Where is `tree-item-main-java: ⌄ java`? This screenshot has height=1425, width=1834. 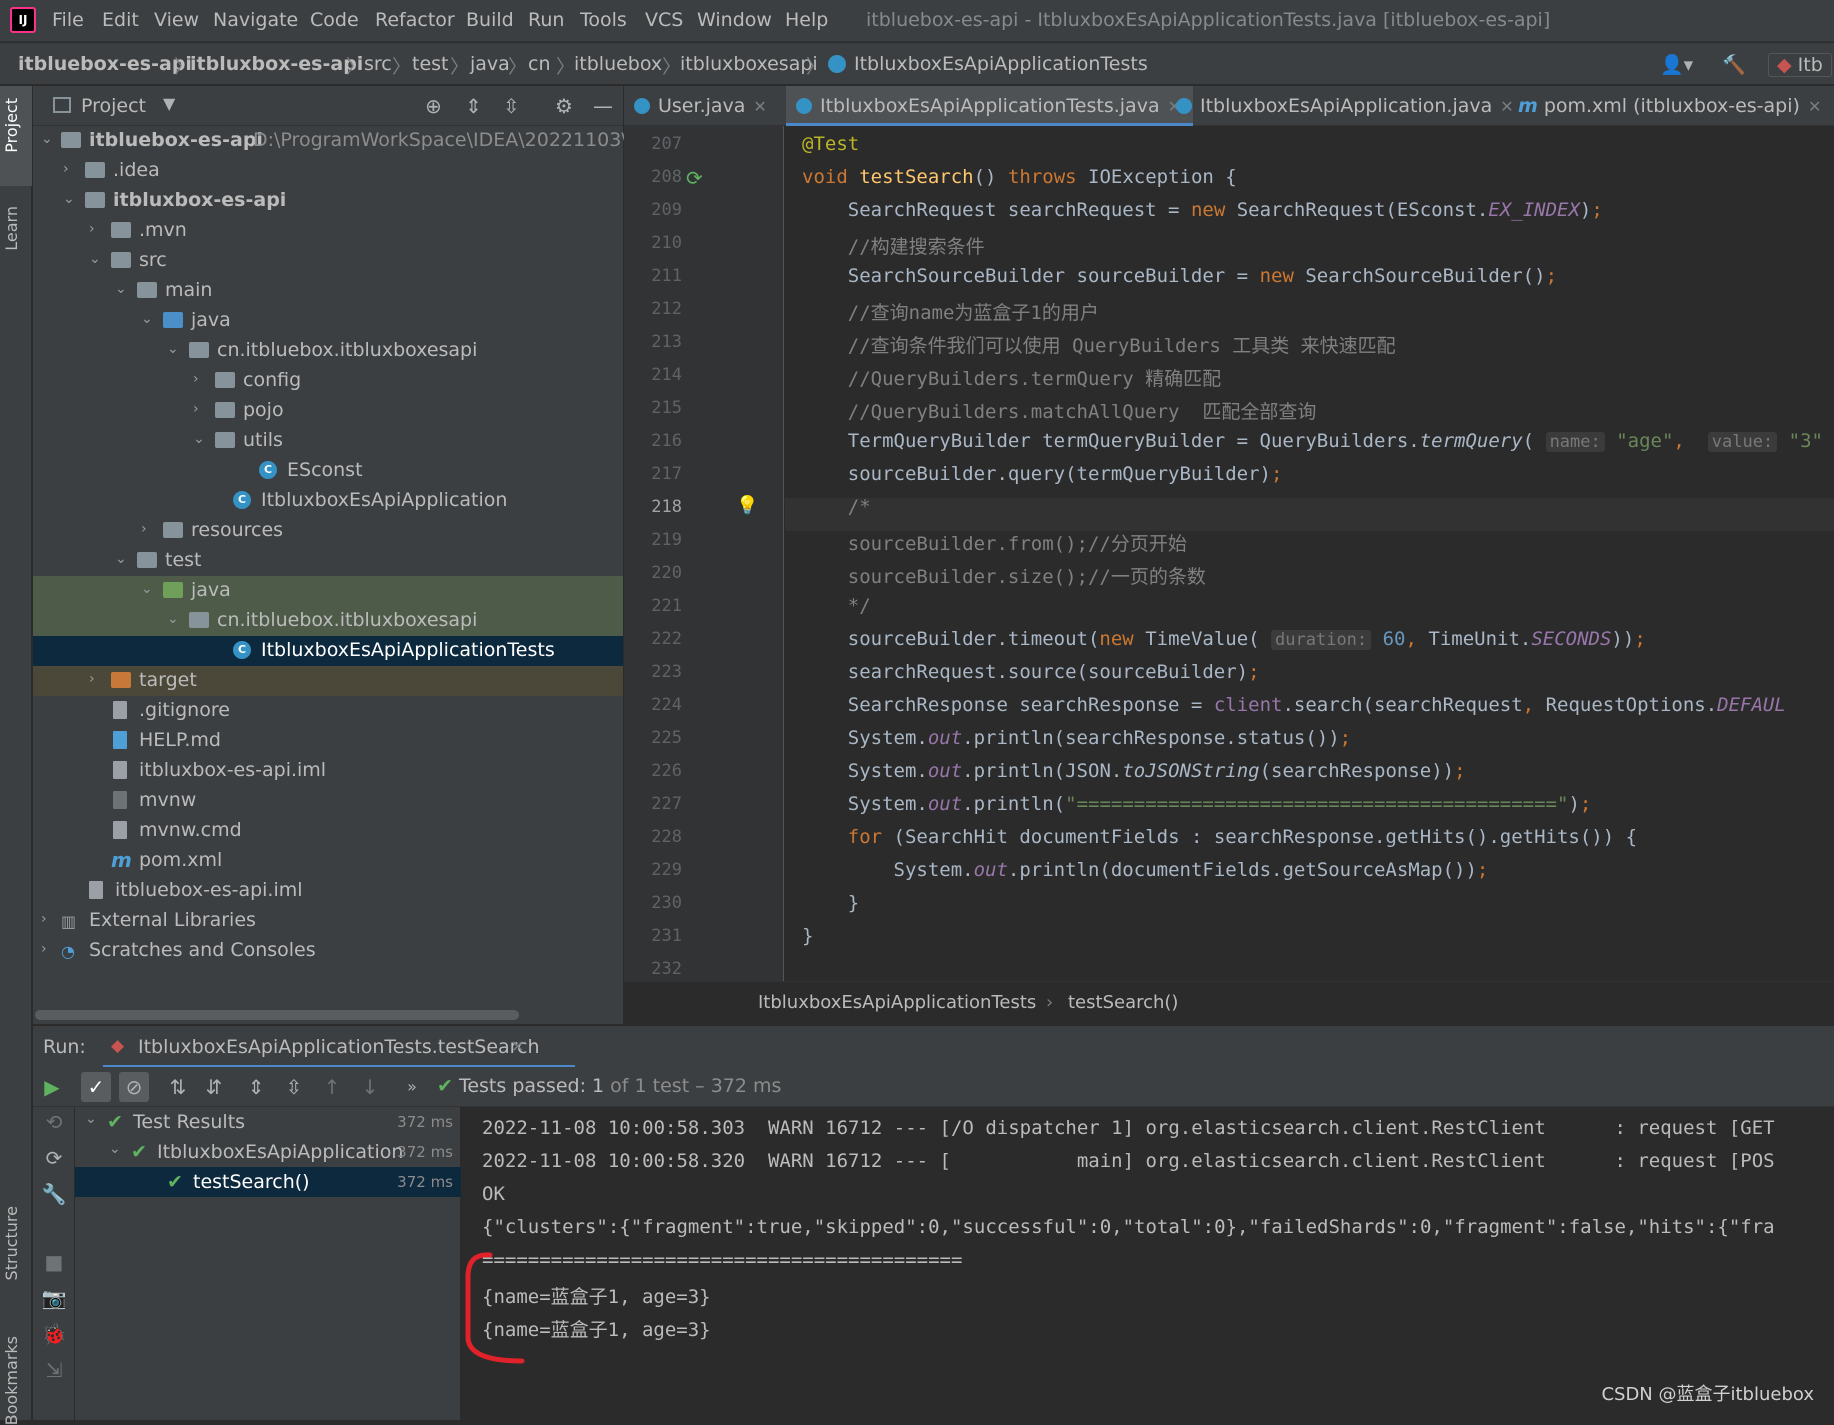 tree-item-main-java: ⌄ java is located at coordinates (328, 321).